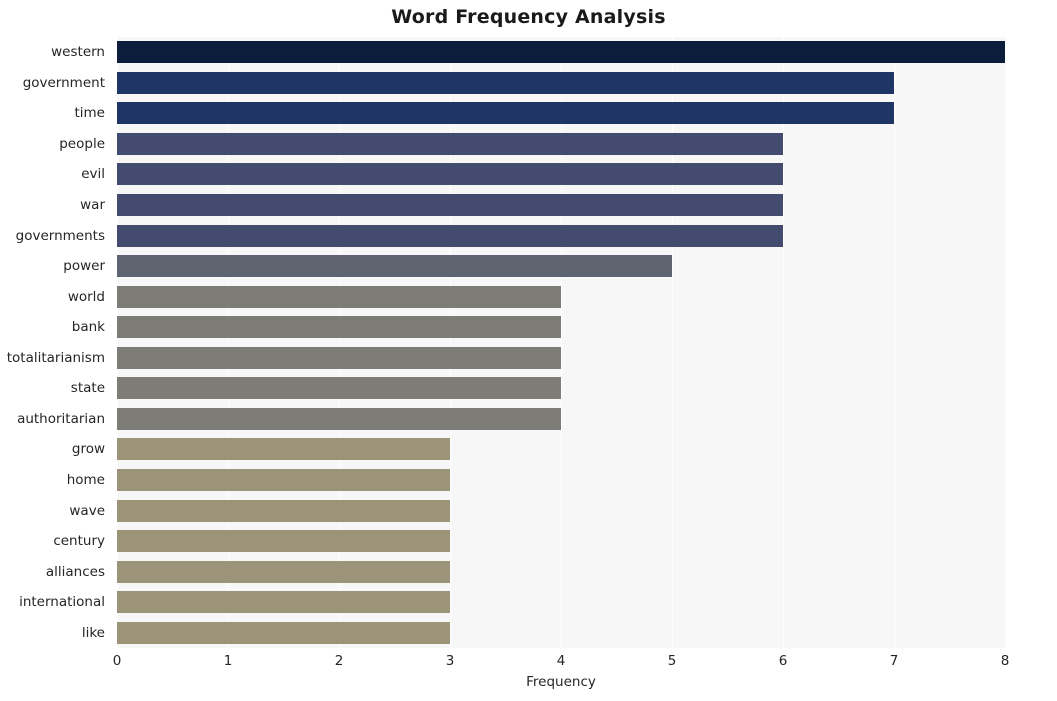 This screenshot has height=701, width=1057. What do you see at coordinates (528, 17) in the screenshot?
I see `chart-title: Word Frequency Analysis` at bounding box center [528, 17].